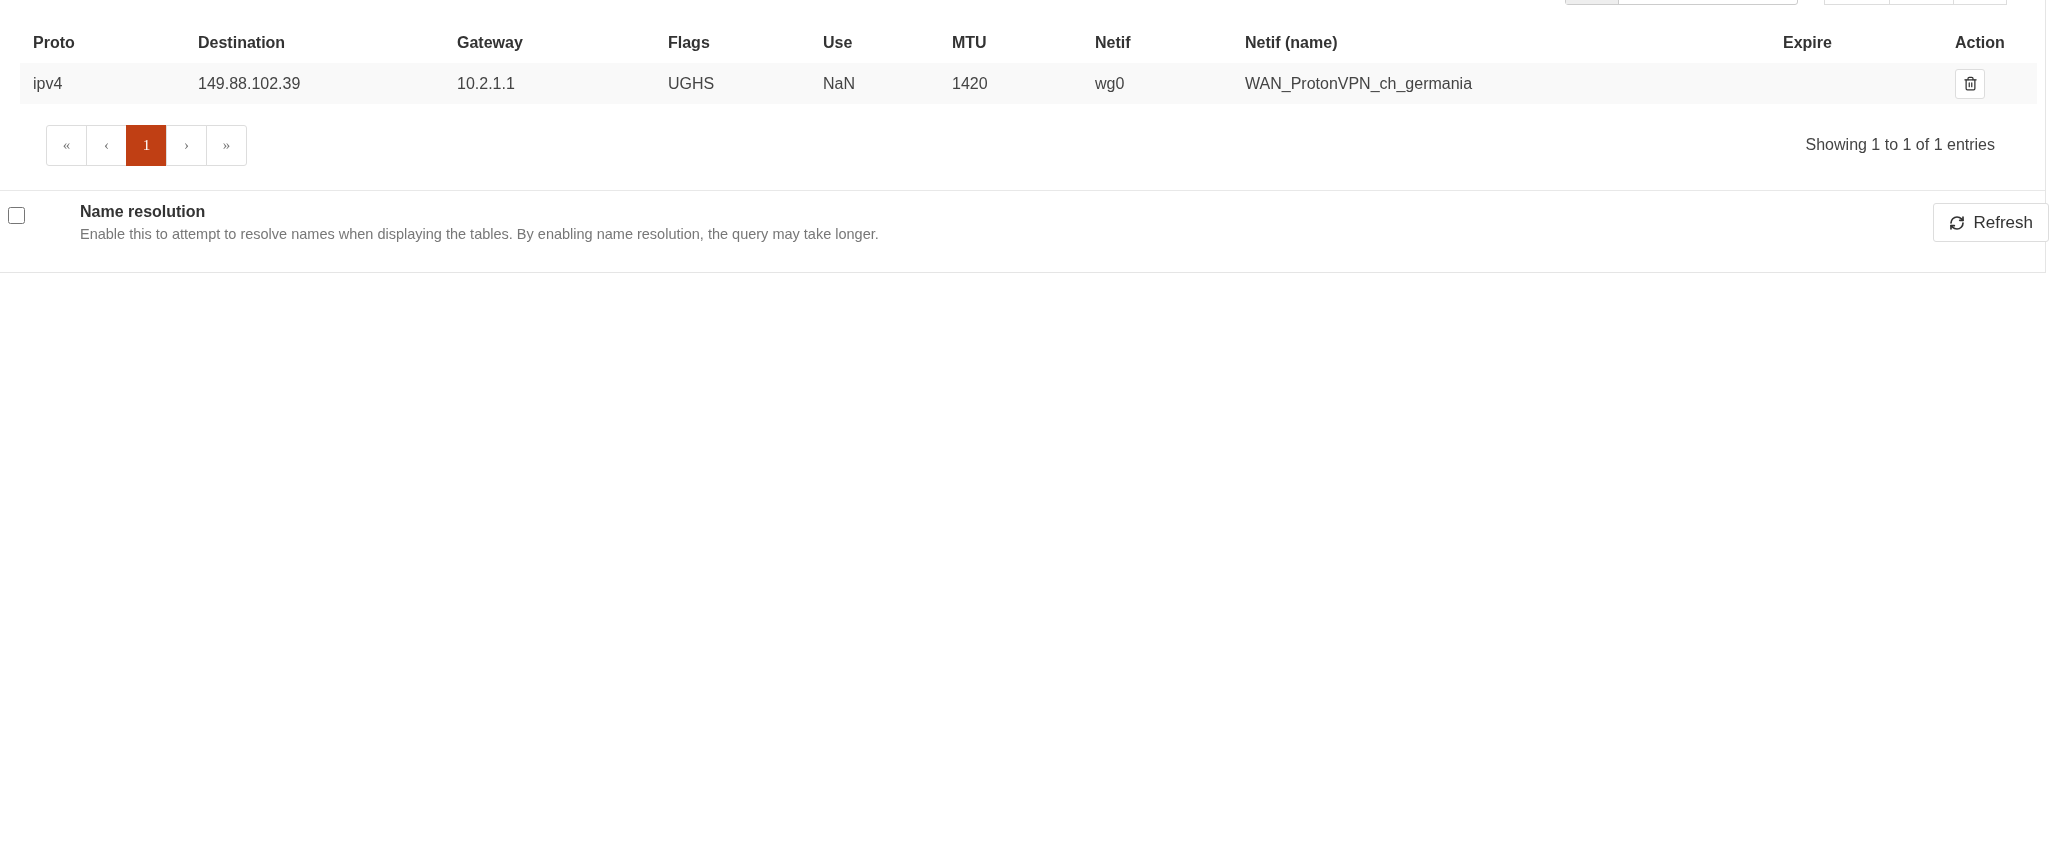 The image size is (2059, 864). I want to click on column-header: Use, so click(874, 43).